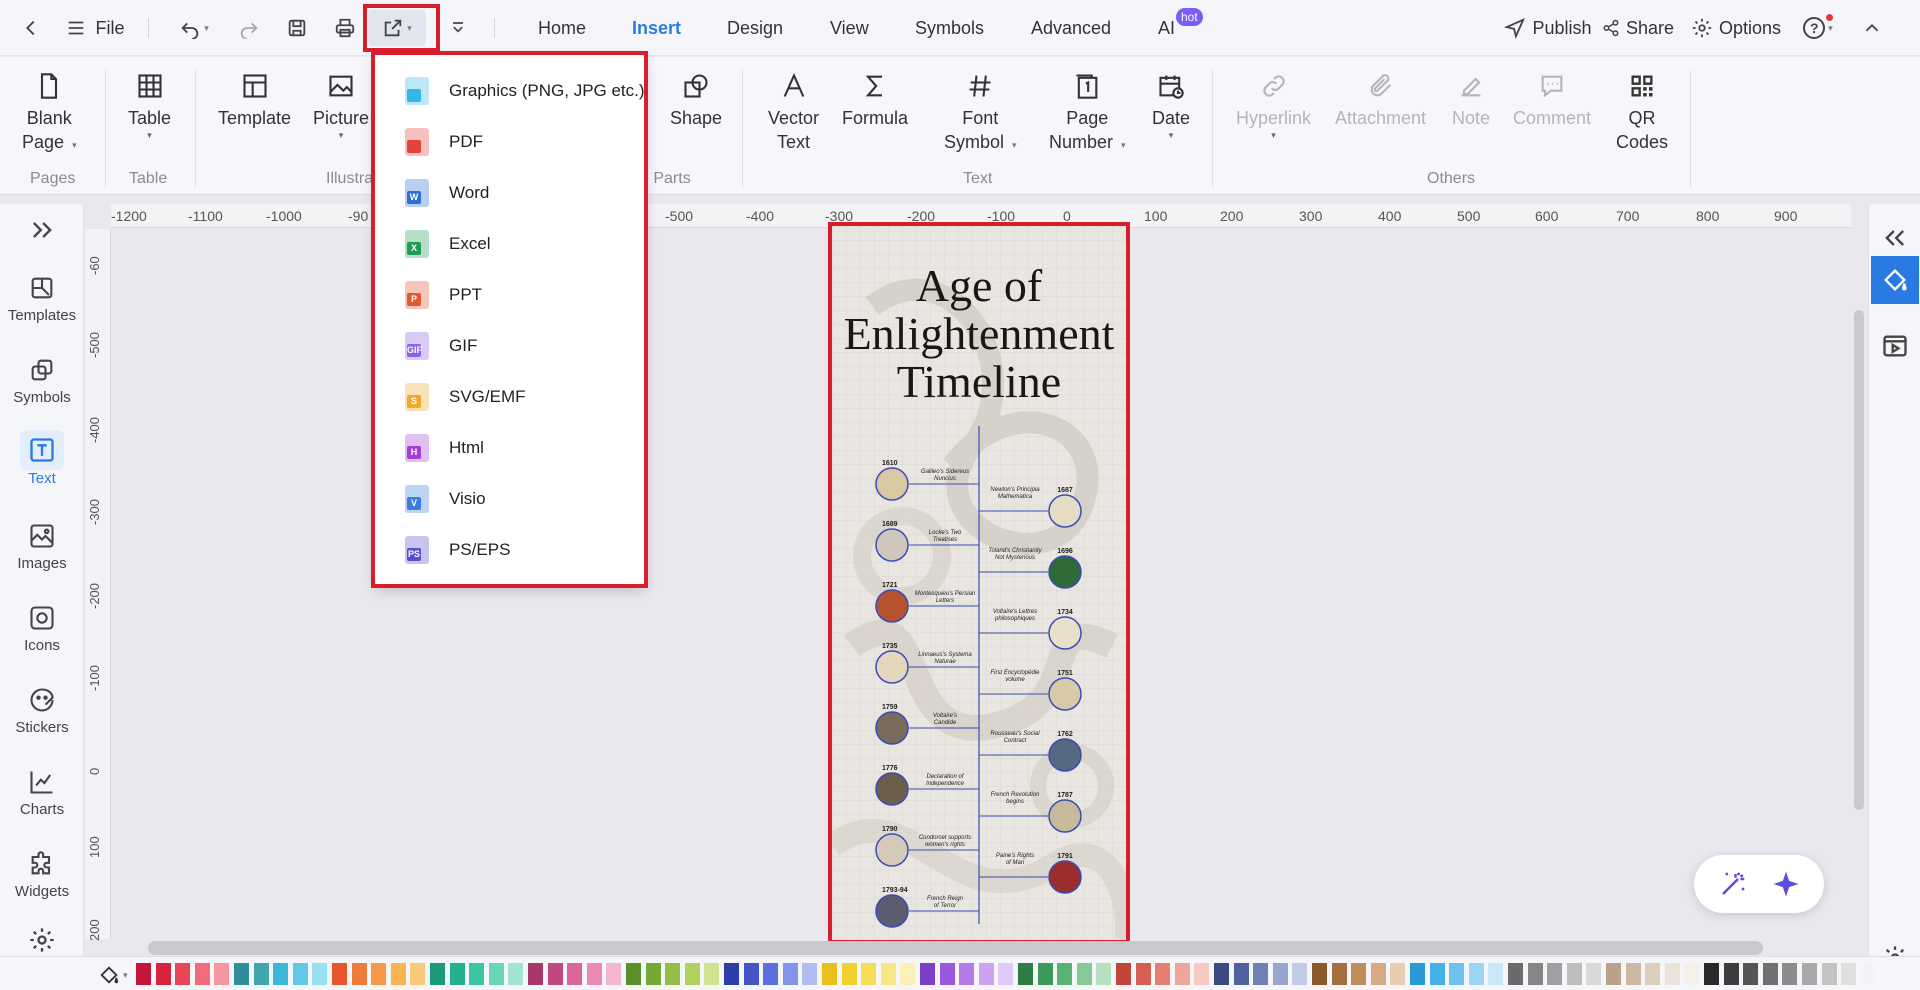 The image size is (1920, 990). What do you see at coordinates (42, 875) in the screenshot?
I see `sidebar-item-widgets: Widgets` at bounding box center [42, 875].